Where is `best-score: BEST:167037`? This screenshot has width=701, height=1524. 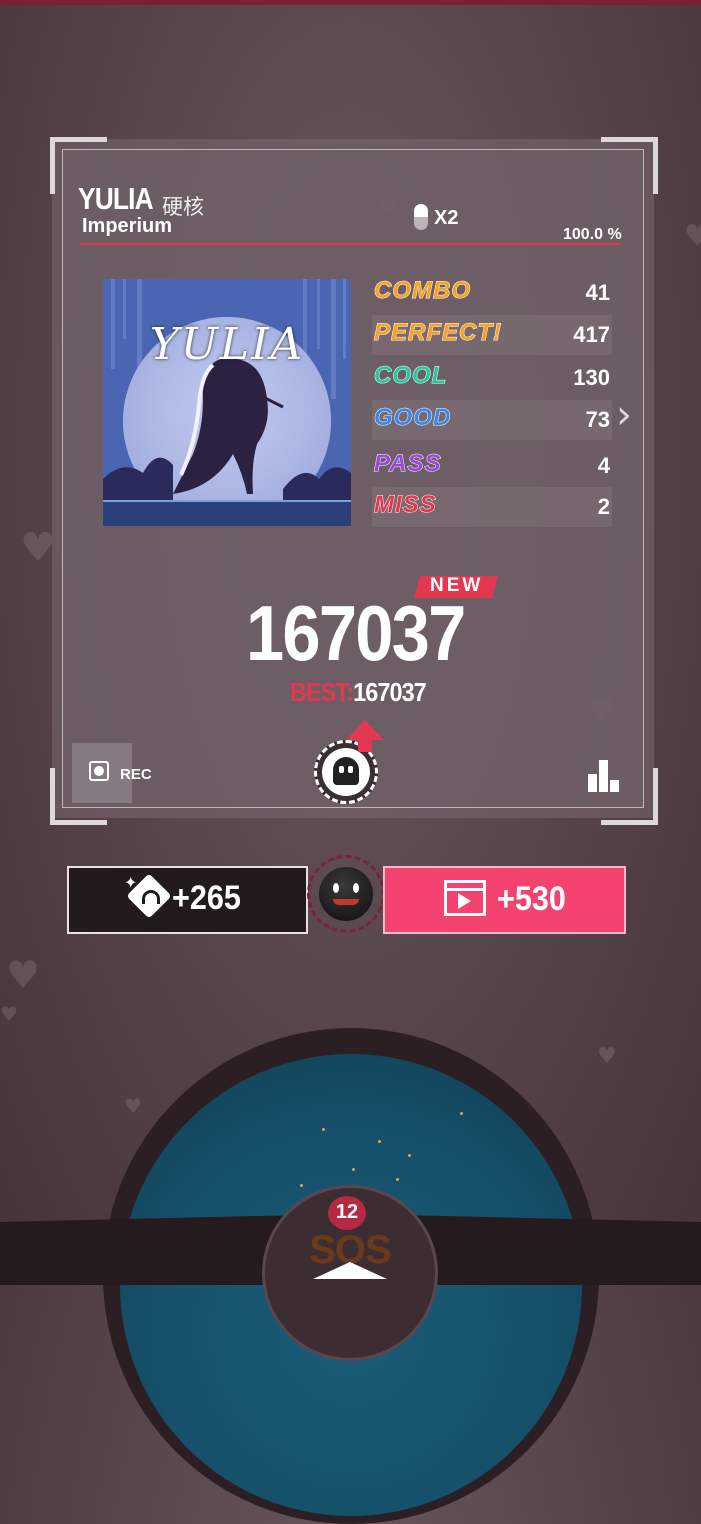
best-score: BEST:167037 is located at coordinates (358, 692).